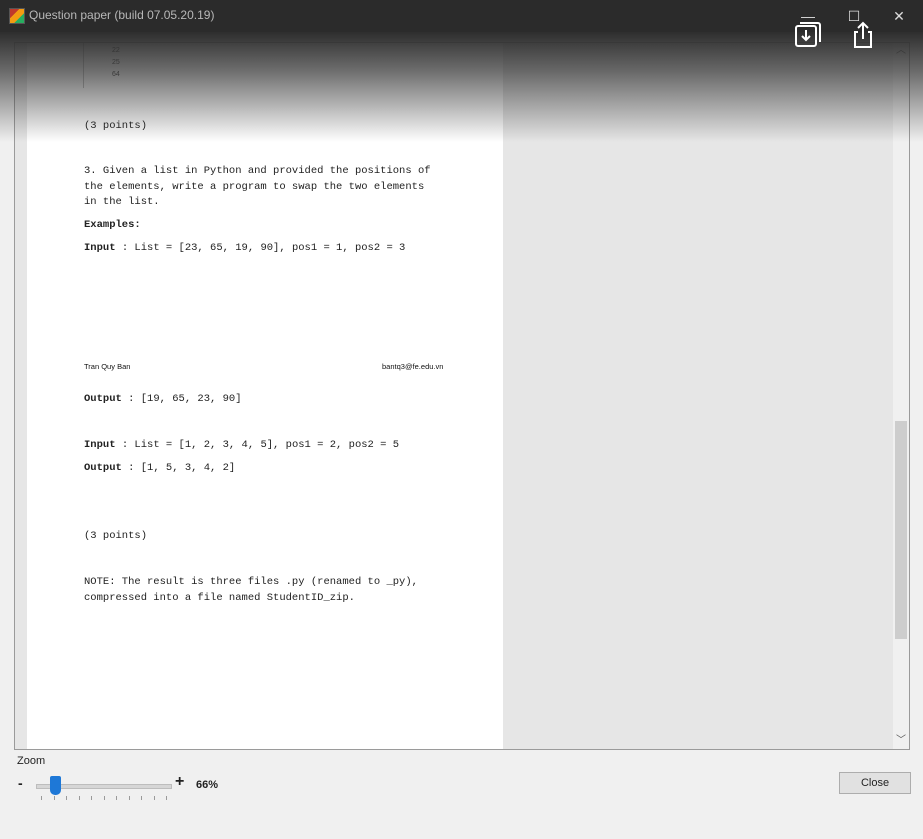 This screenshot has height=839, width=923. Describe the element at coordinates (207, 785) in the screenshot. I see `zoom-value: 66%` at that location.